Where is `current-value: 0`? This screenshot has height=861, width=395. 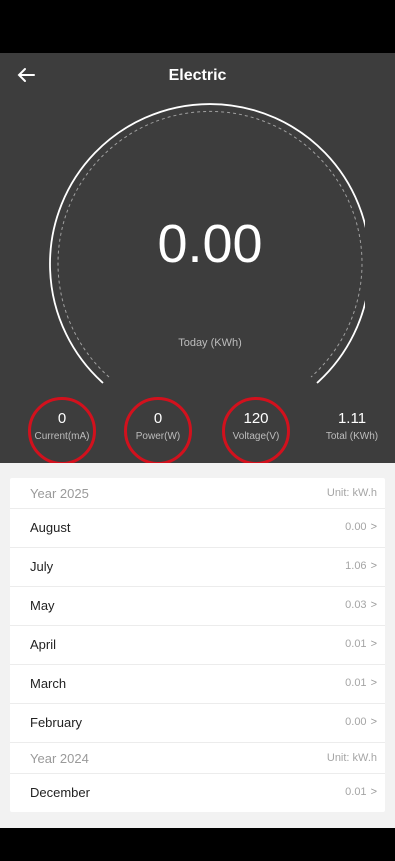 current-value: 0 is located at coordinates (62, 418).